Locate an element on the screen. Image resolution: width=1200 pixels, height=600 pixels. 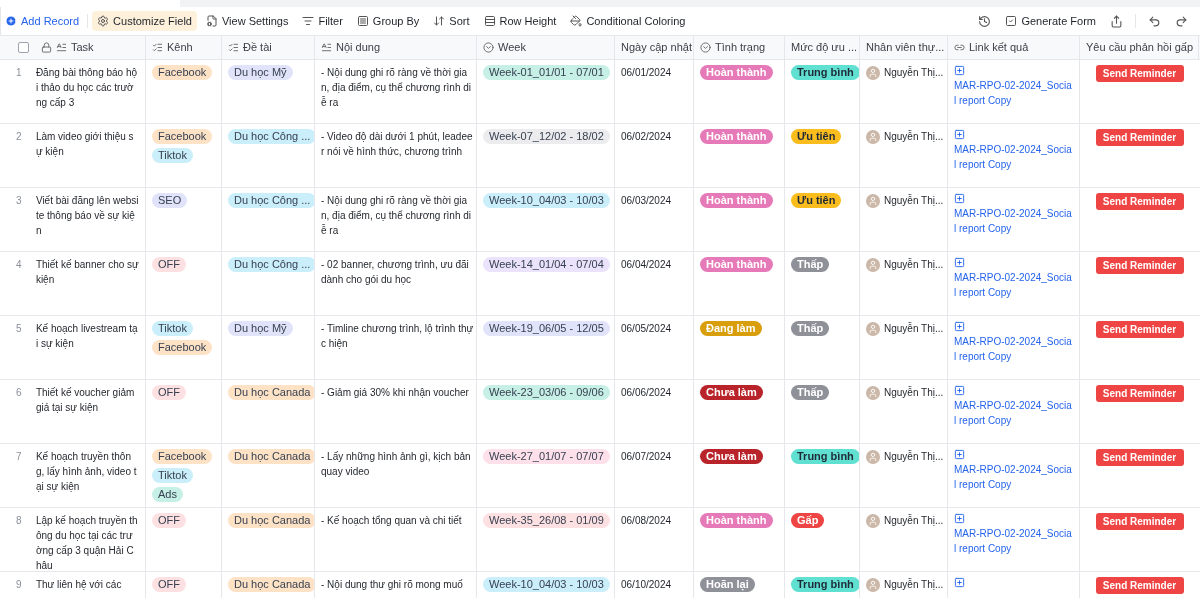
column-header: Task is located at coordinates (82, 47).